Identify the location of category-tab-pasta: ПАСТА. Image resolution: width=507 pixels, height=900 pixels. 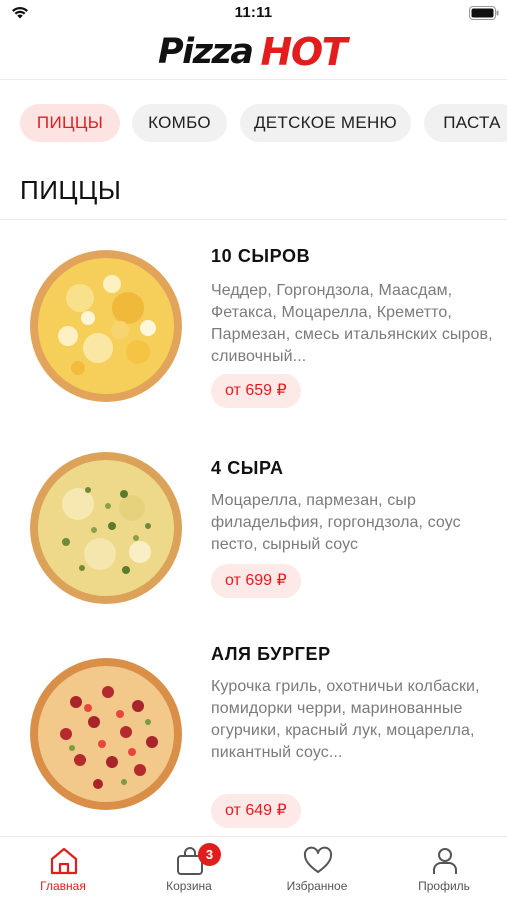
(465, 123).